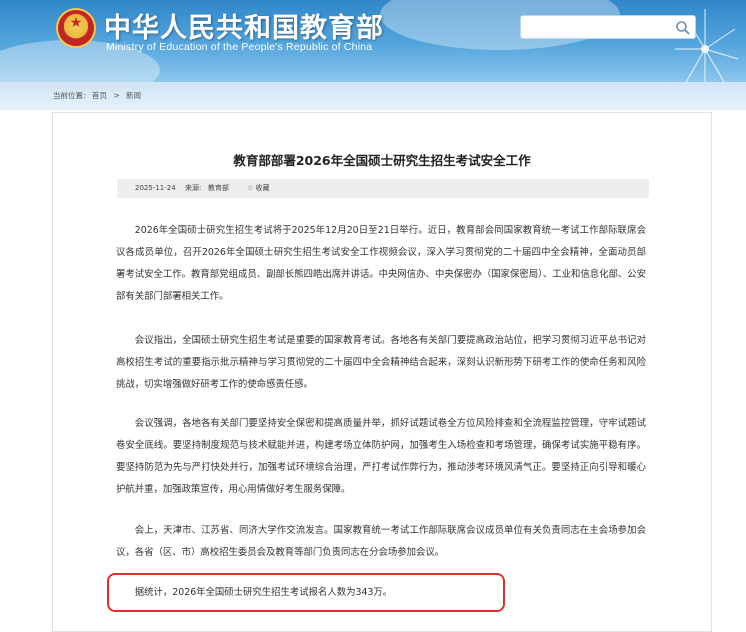 The image size is (746, 632). I want to click on national-emblem-icon: ★, so click(76, 28).